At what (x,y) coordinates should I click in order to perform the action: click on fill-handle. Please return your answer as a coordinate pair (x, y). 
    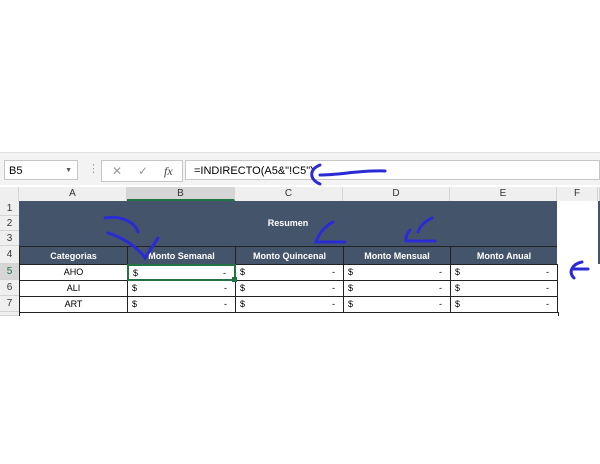
    Looking at the image, I should click on (234, 279).